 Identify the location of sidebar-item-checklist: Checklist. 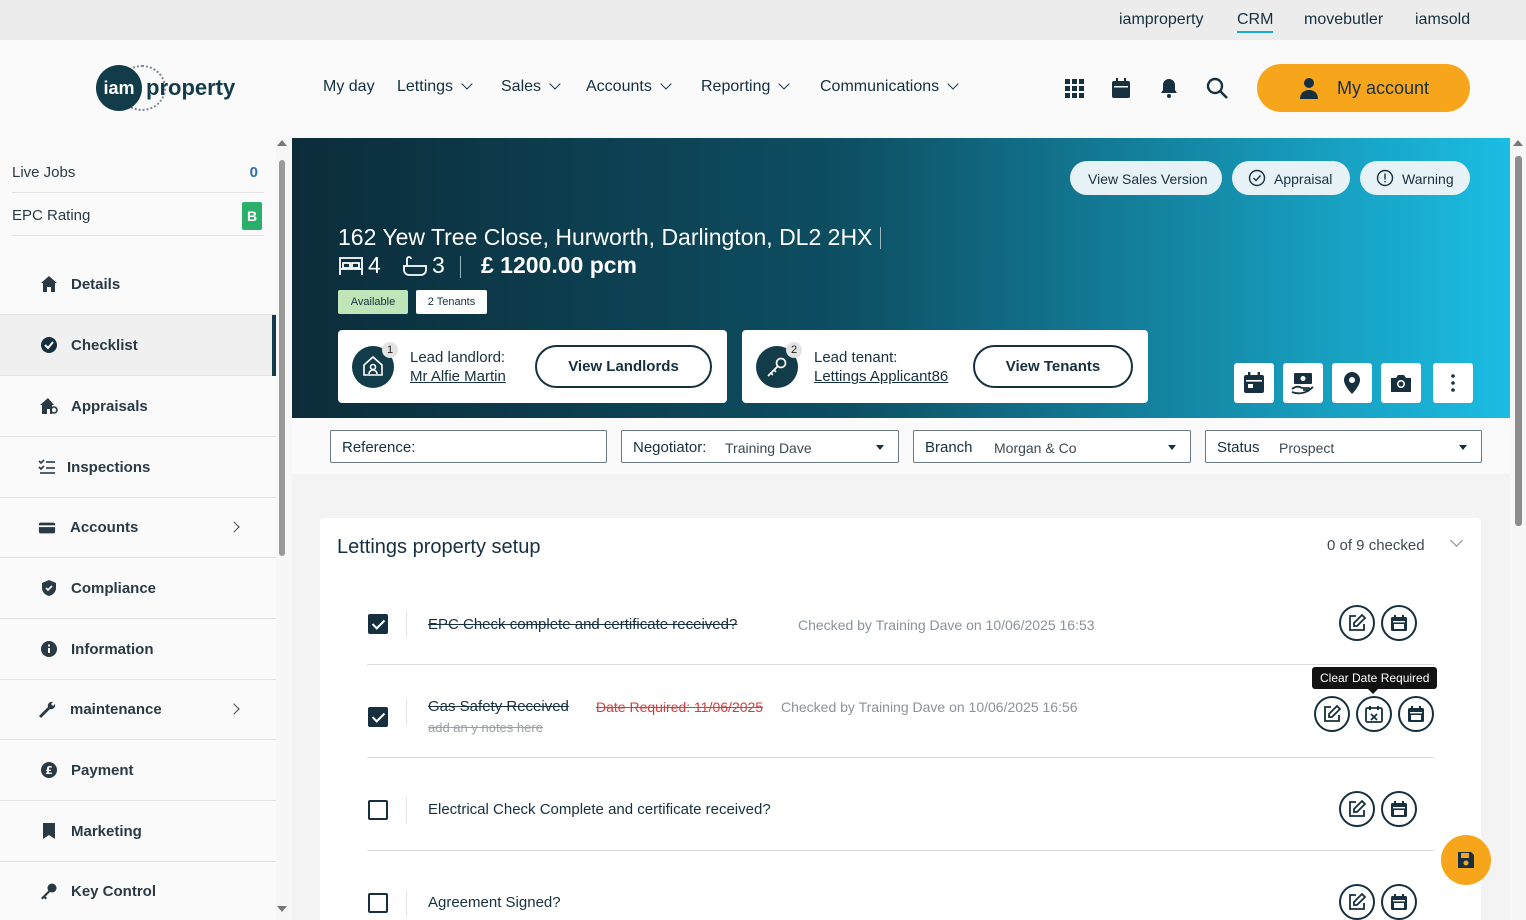
(138, 345).